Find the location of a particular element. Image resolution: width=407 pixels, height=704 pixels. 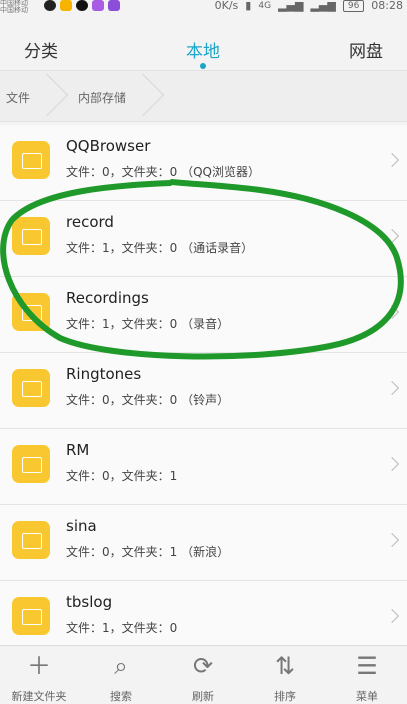

app-icon-red is located at coordinates (82, 5).